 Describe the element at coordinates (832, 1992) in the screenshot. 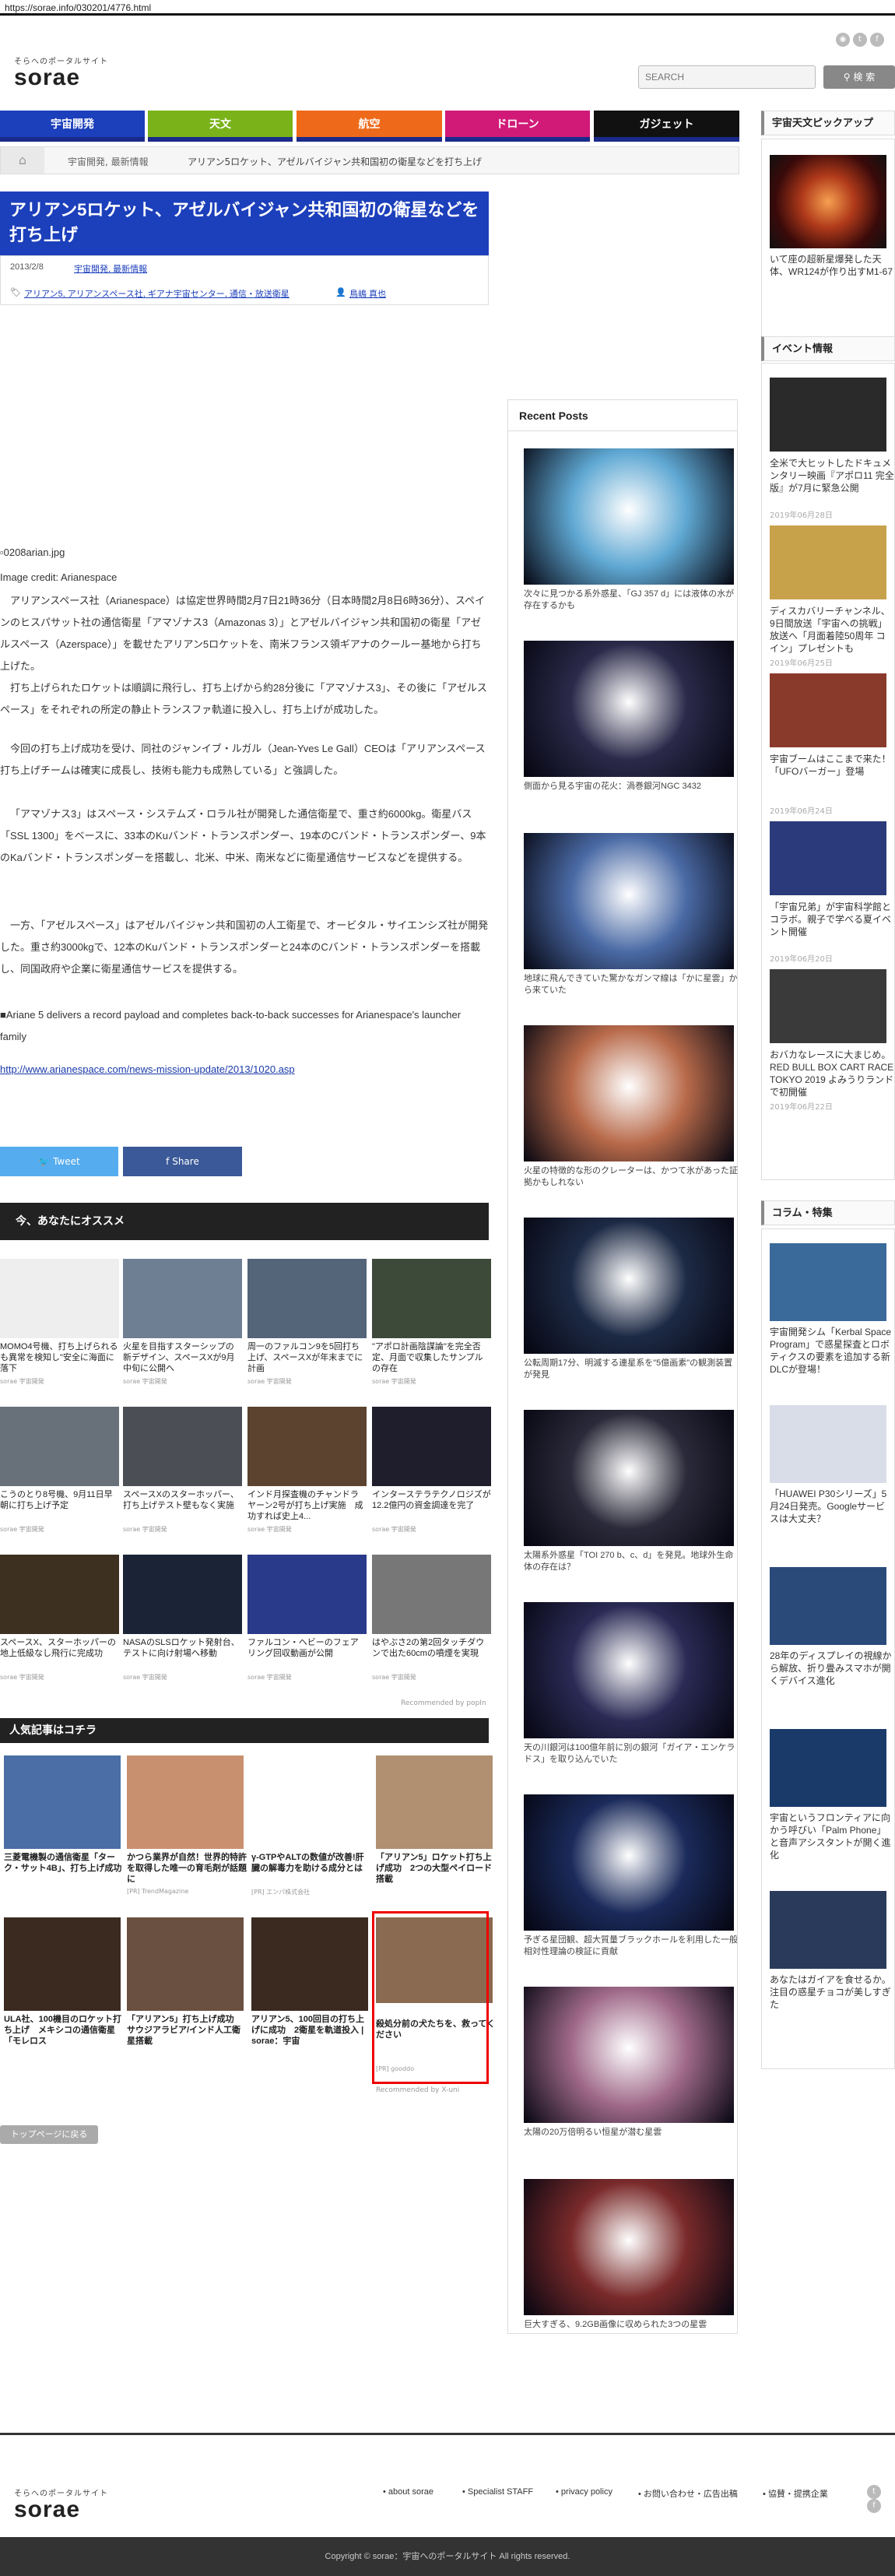

I see `column-title: あなたはガイアを食せるか。注目の惑星チョコが美しすぎた` at that location.